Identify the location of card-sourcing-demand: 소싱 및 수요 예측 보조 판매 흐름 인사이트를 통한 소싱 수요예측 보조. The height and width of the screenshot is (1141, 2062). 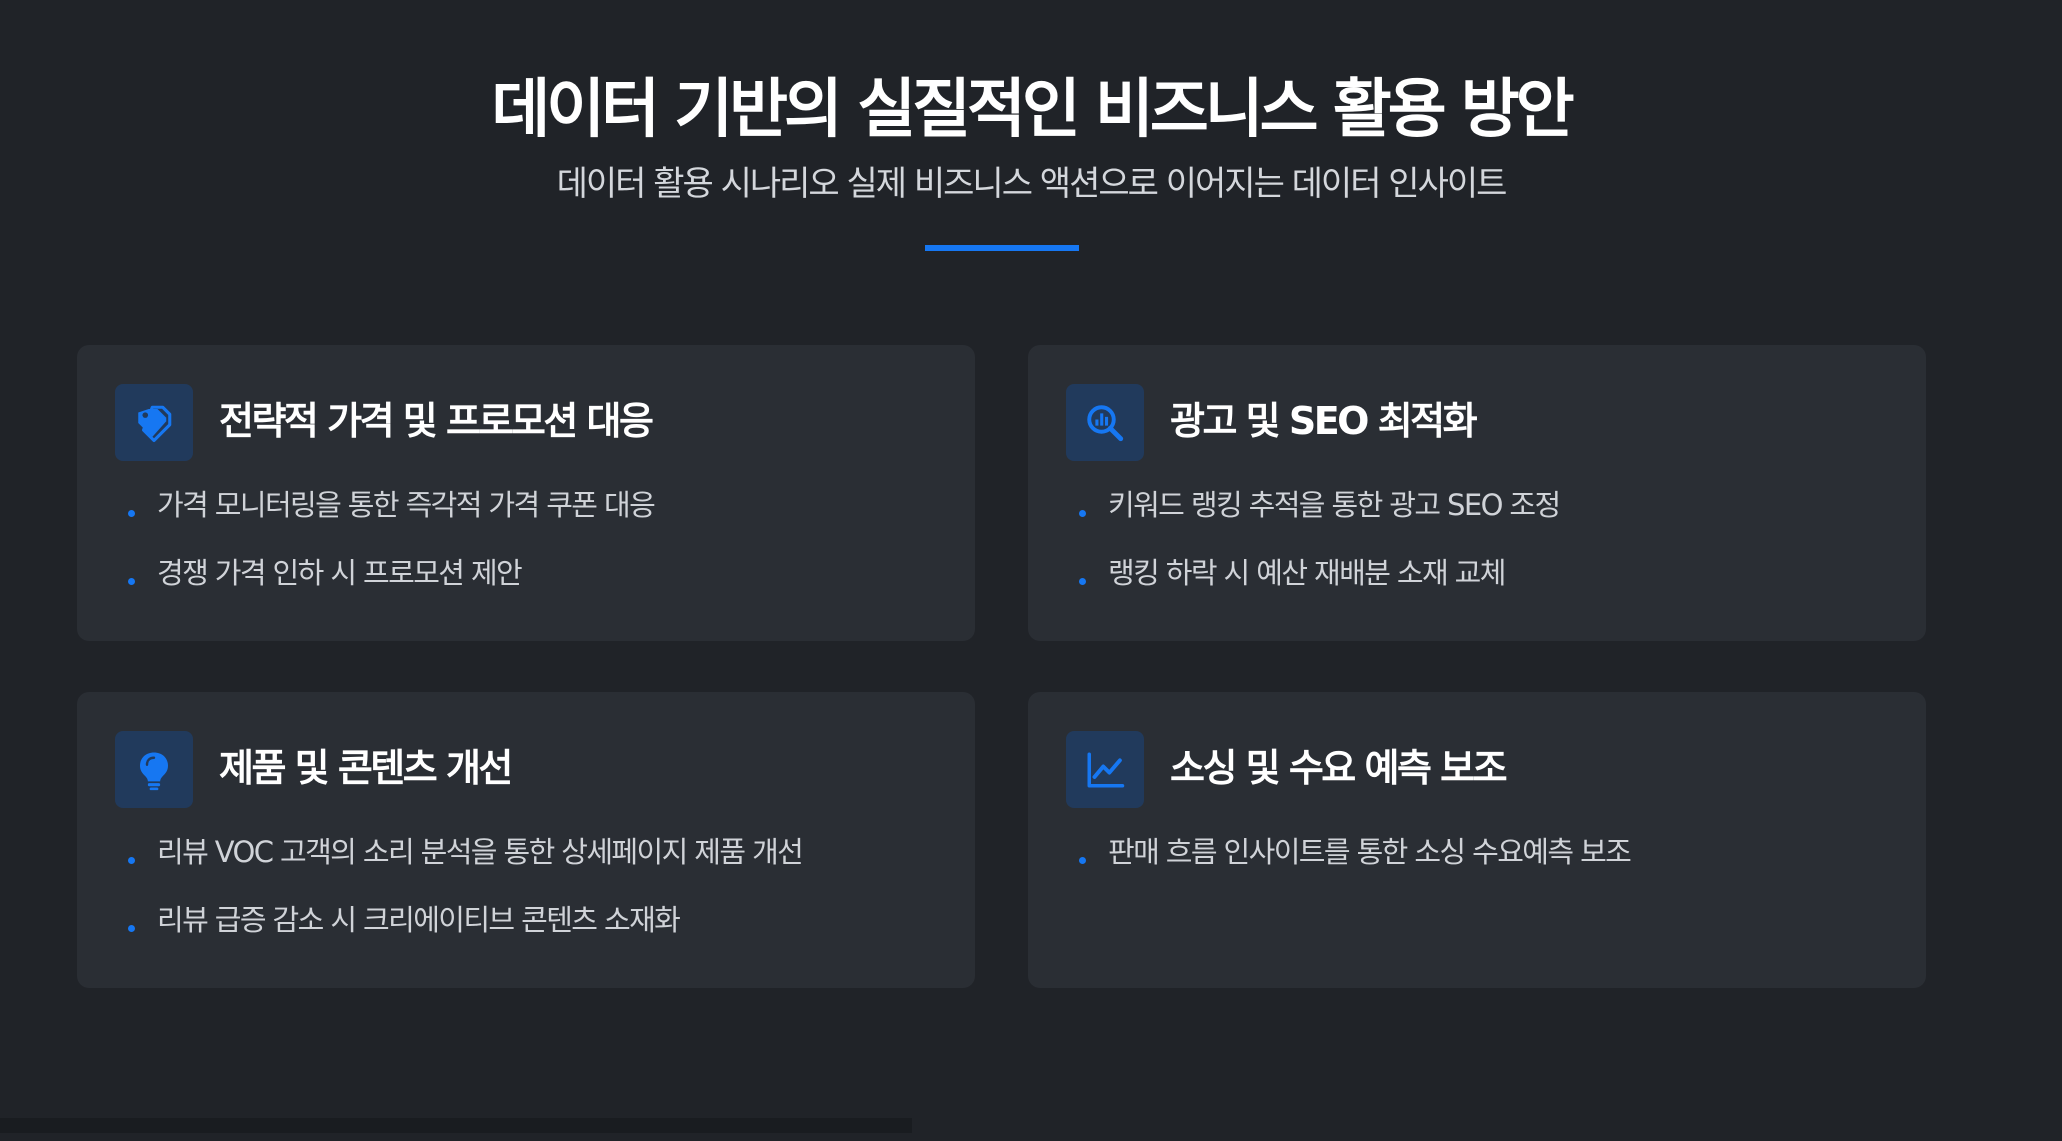
(1477, 840).